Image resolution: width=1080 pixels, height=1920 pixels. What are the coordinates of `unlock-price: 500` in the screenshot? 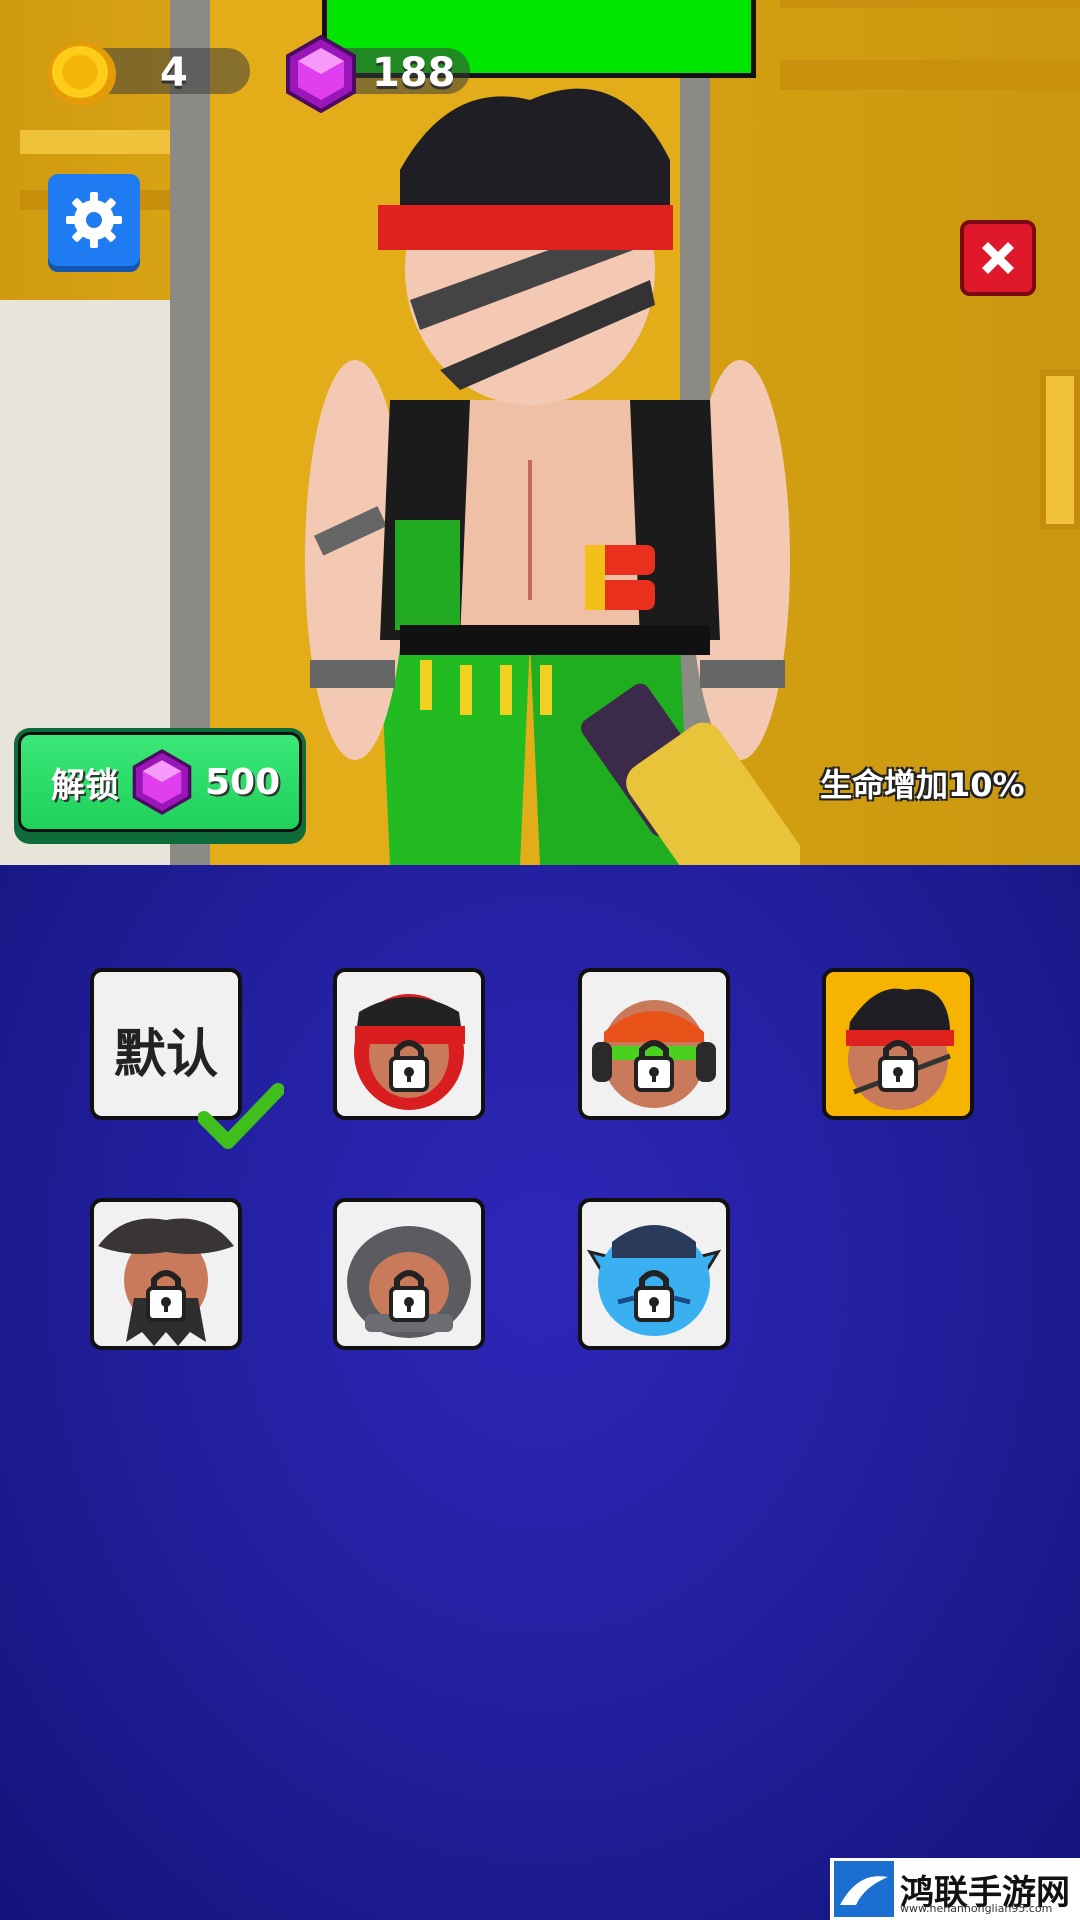 It's located at (243, 782).